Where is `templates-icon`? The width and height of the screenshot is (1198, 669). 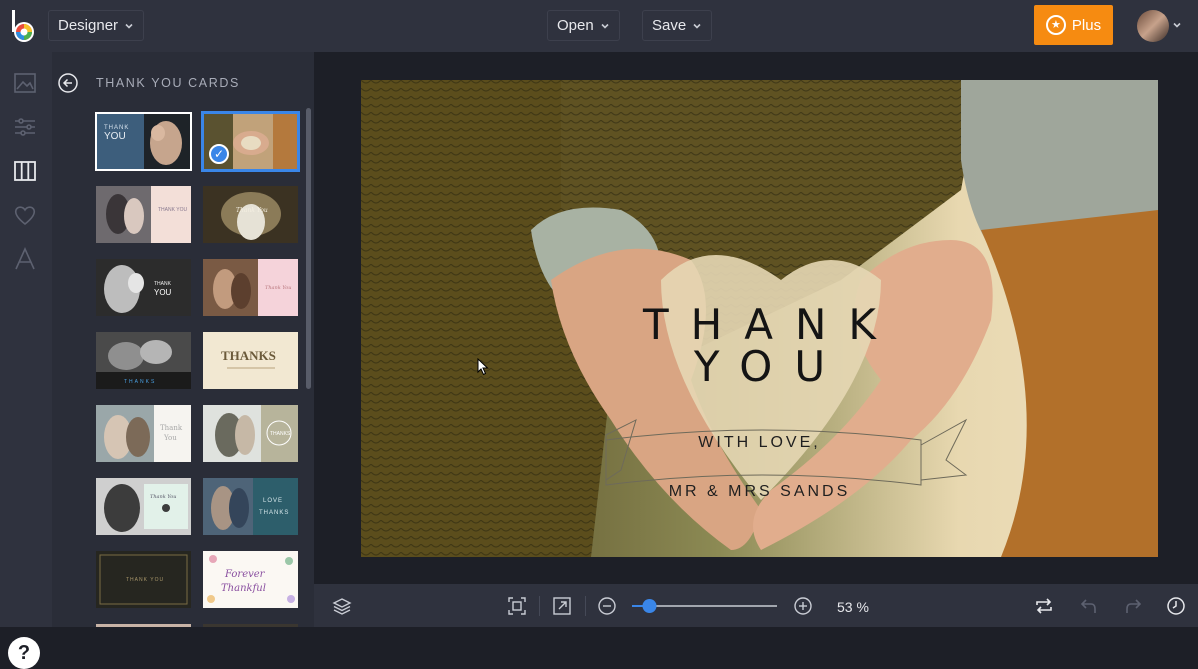
templates-icon is located at coordinates (25, 171).